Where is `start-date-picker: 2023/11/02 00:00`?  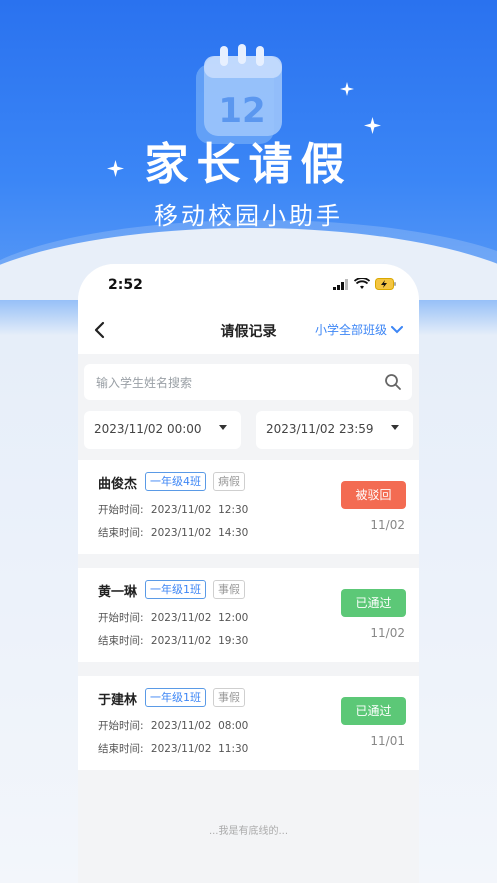
start-date-picker: 2023/11/02 00:00 is located at coordinates (162, 430).